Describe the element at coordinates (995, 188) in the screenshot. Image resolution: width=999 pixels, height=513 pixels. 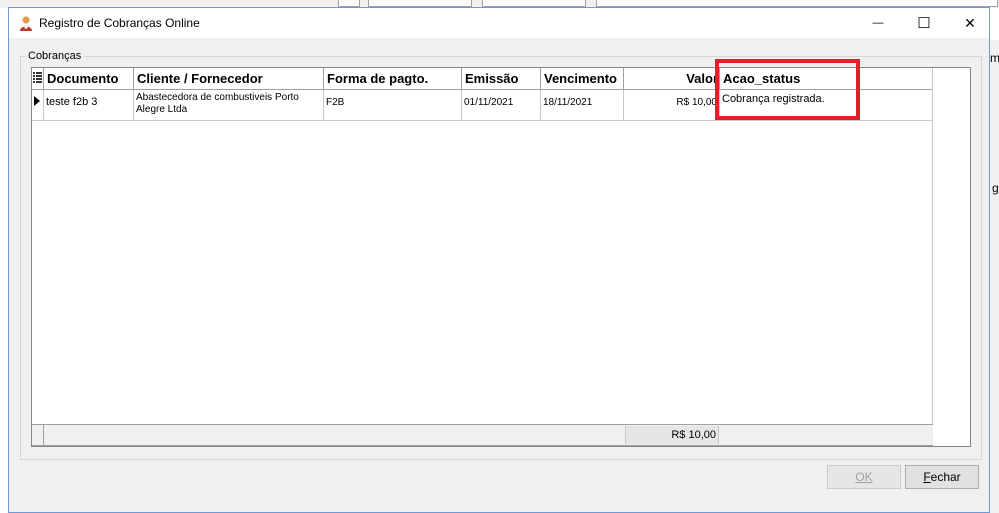
I see `parent-text-fragment: g` at that location.